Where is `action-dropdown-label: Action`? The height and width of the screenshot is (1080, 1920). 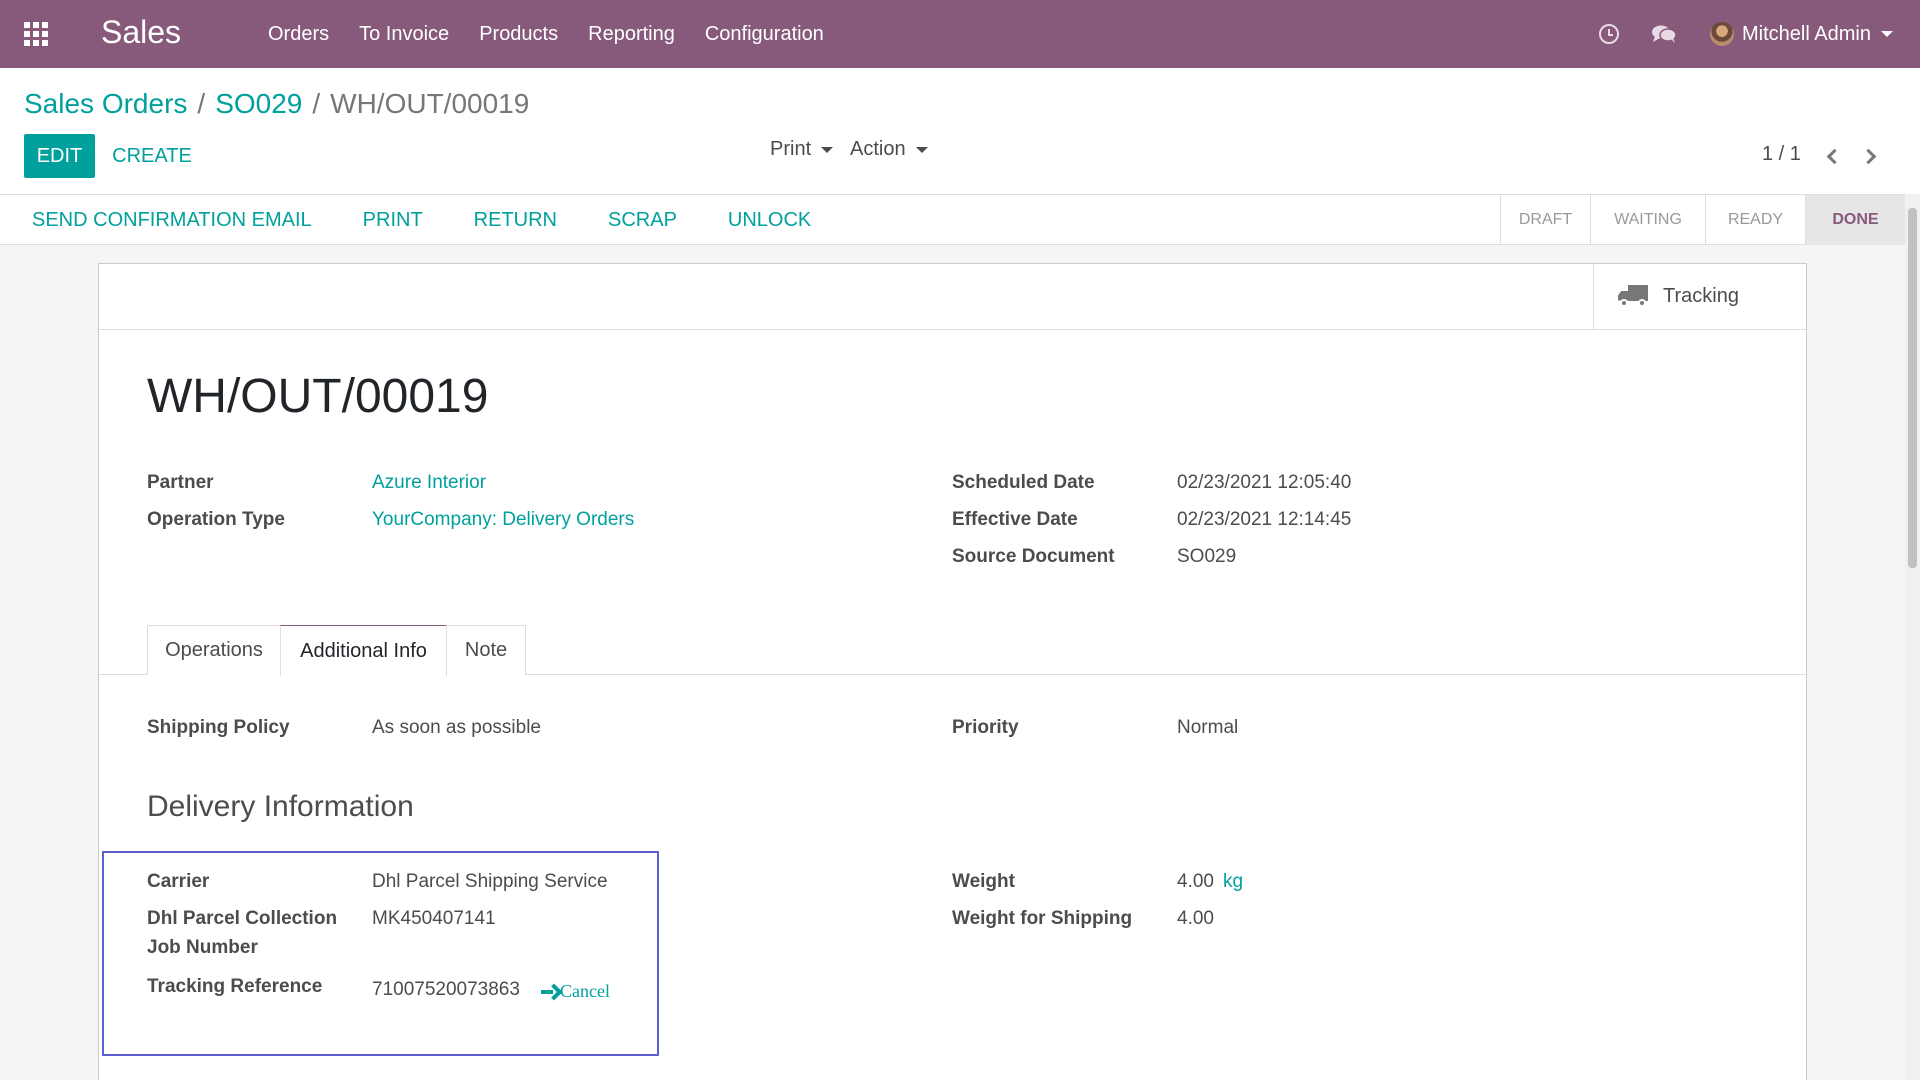 action-dropdown-label: Action is located at coordinates (878, 149).